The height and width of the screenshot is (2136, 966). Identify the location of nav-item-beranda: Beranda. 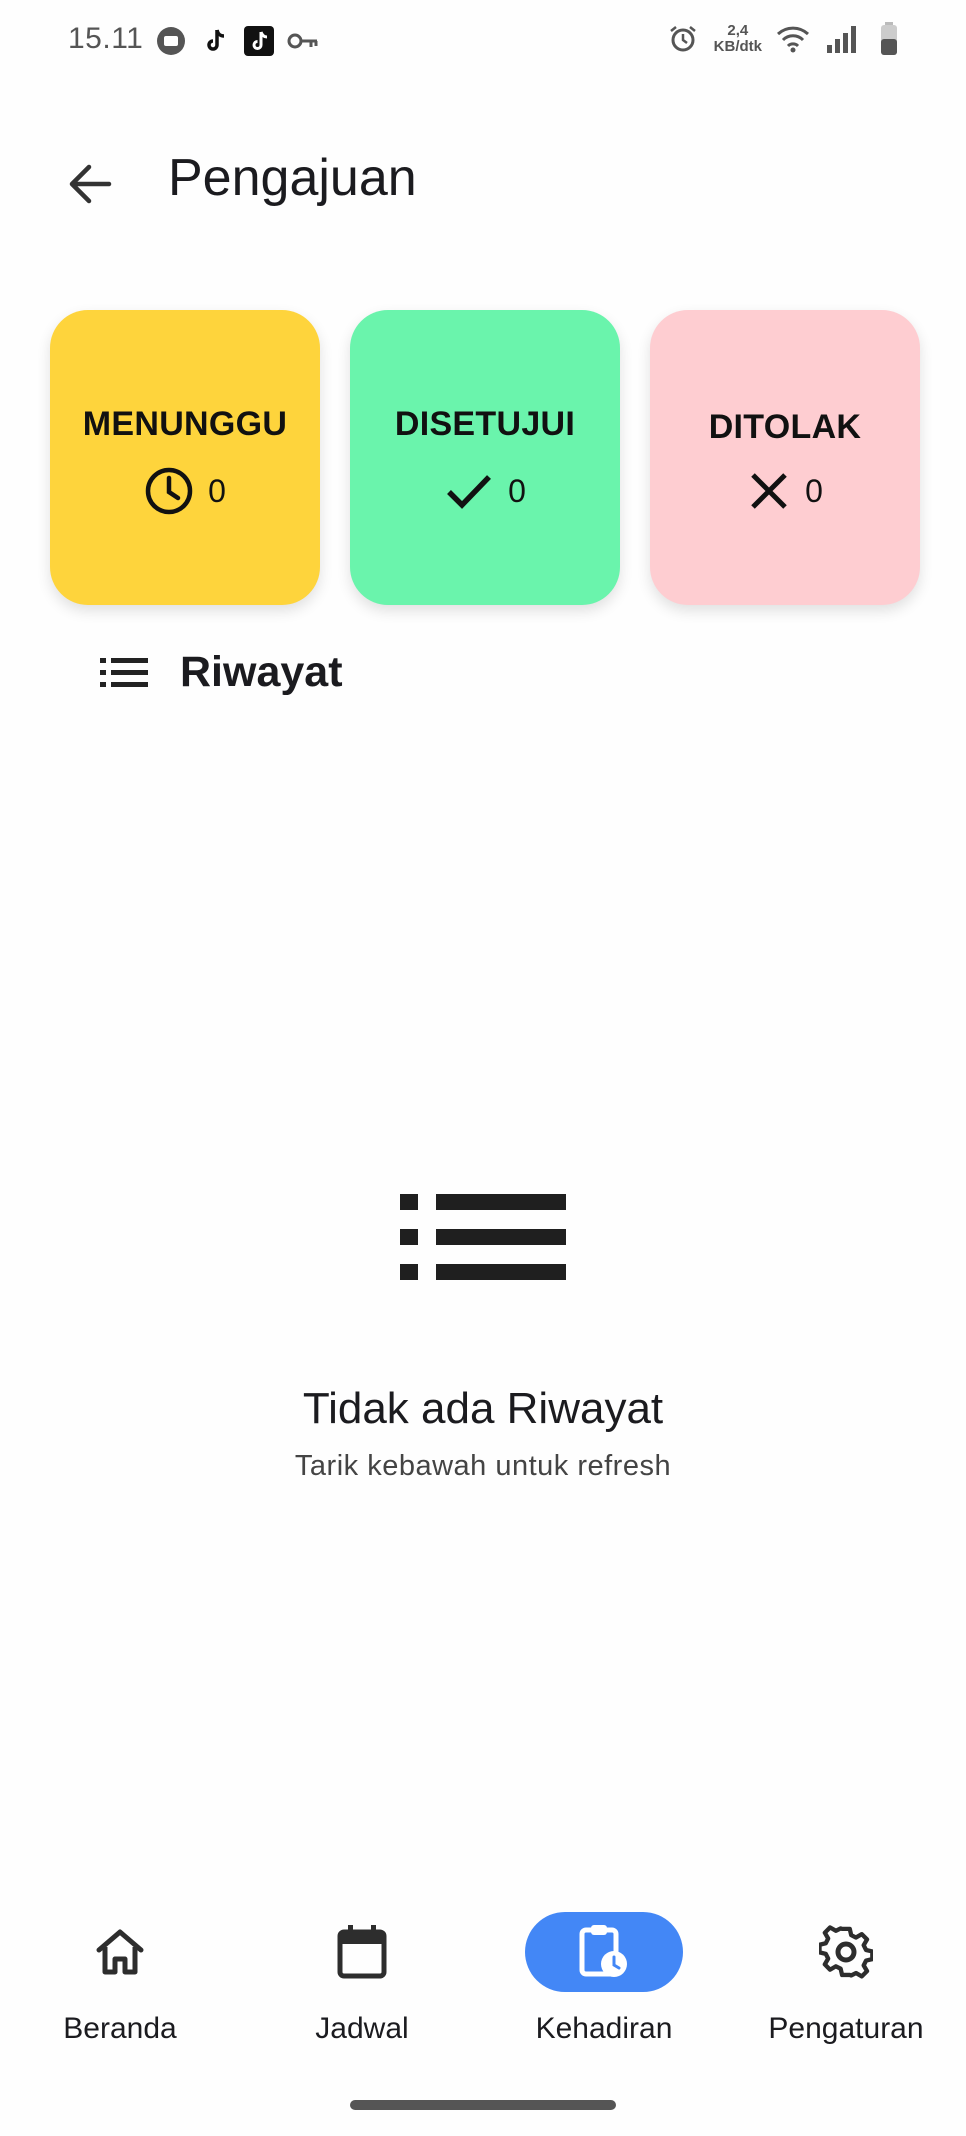
(120, 1979).